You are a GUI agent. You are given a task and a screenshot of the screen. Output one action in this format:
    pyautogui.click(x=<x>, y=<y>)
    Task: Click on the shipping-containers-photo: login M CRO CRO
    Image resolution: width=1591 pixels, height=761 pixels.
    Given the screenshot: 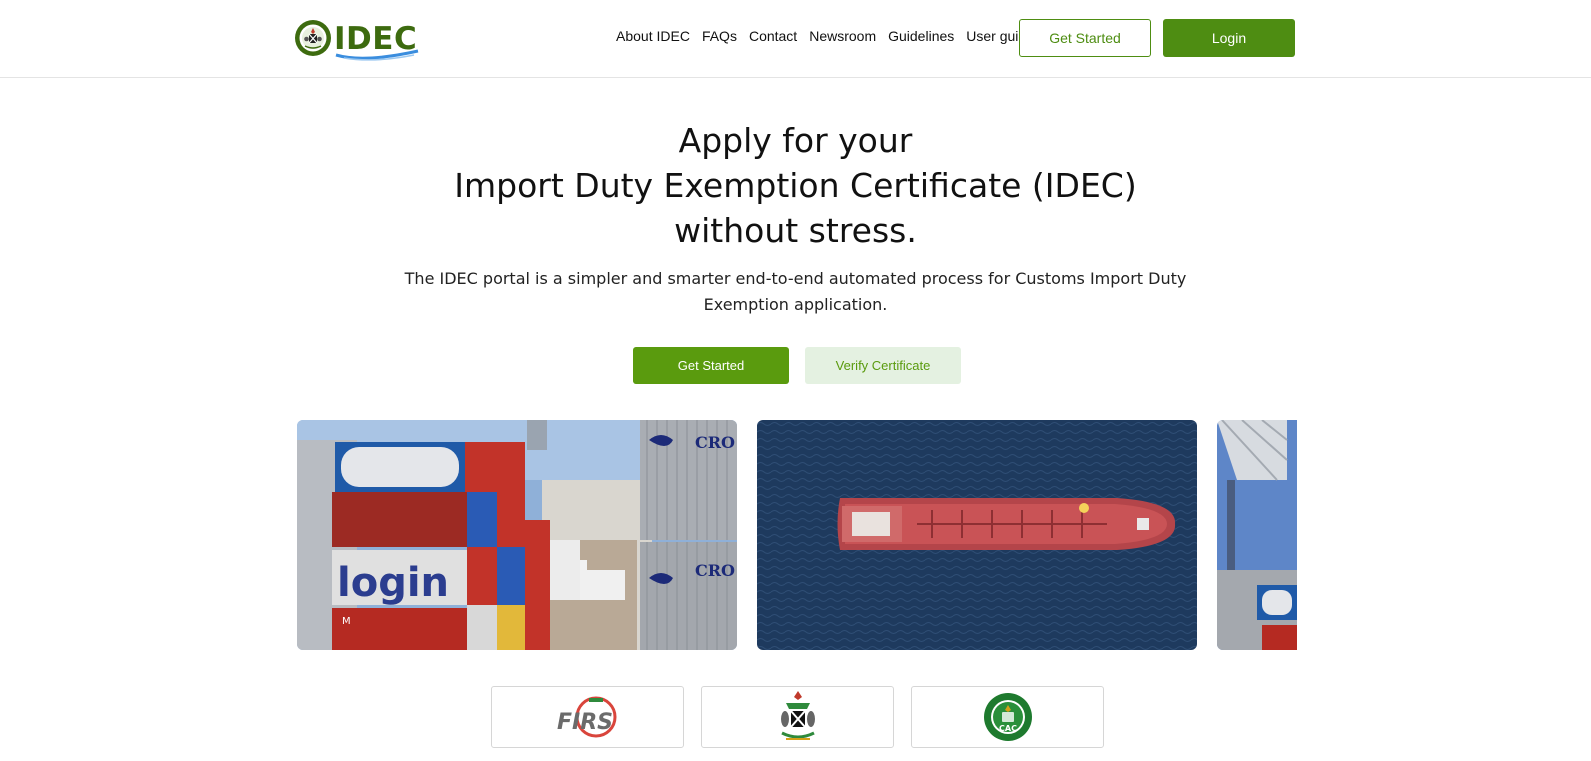 What is the action you would take?
    pyautogui.click(x=517, y=535)
    